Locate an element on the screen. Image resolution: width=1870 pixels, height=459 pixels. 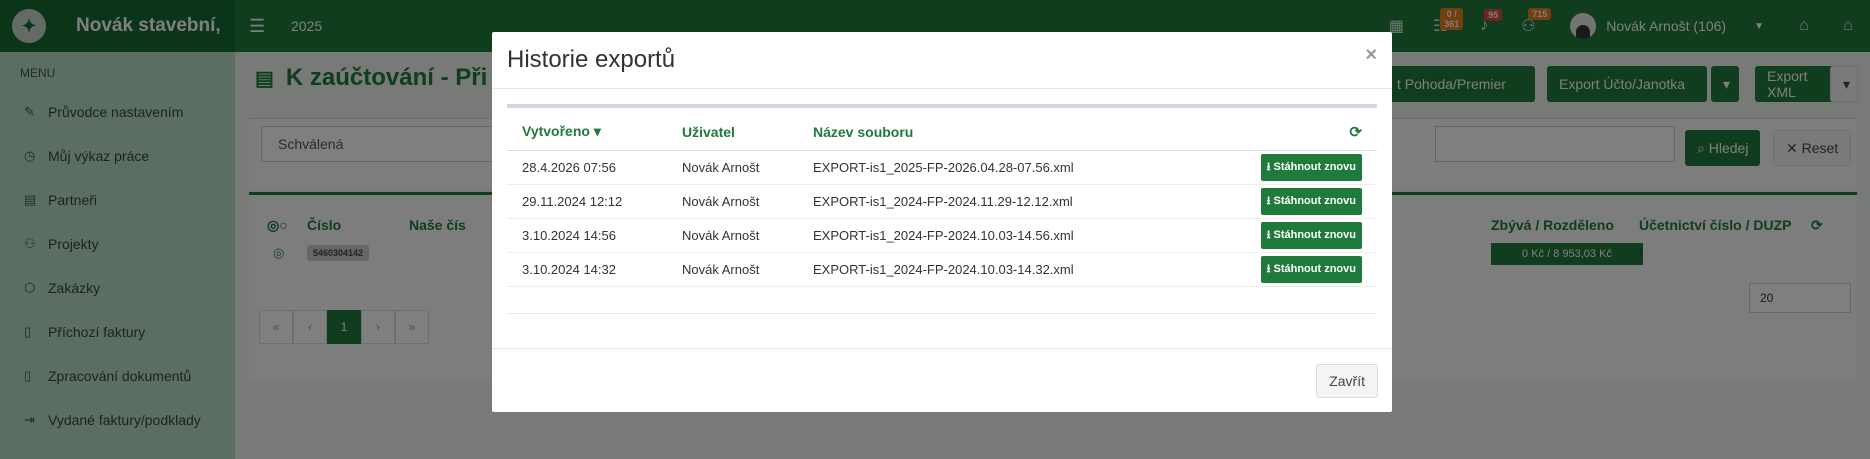
col-created: Vytvořeno ▾ is located at coordinates (587, 132).